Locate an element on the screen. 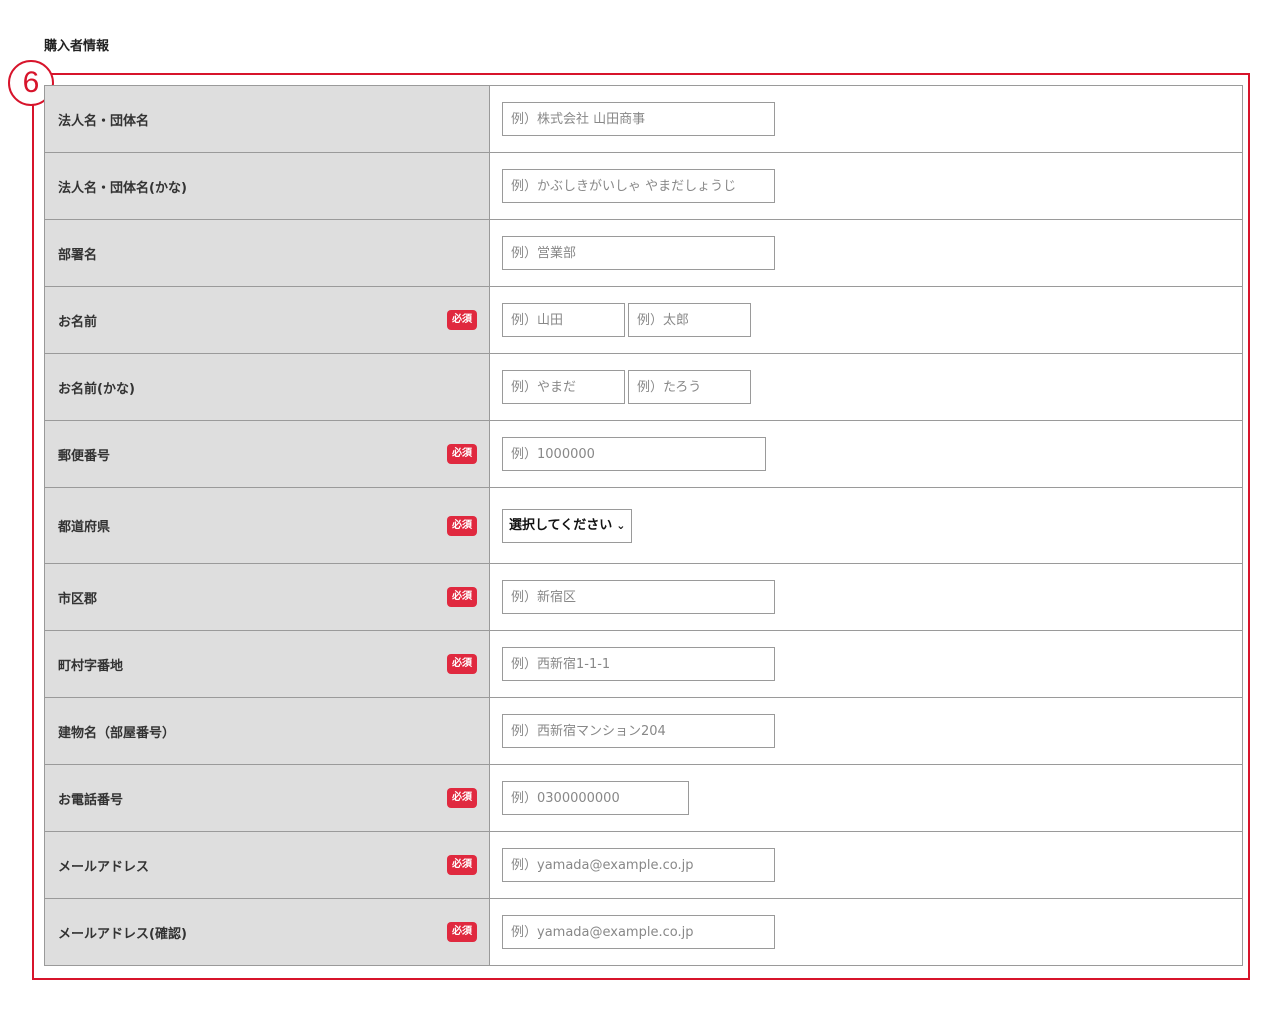 The width and height of the screenshot is (1287, 1017). field-label: メールアドレス(確認) is located at coordinates (122, 934).